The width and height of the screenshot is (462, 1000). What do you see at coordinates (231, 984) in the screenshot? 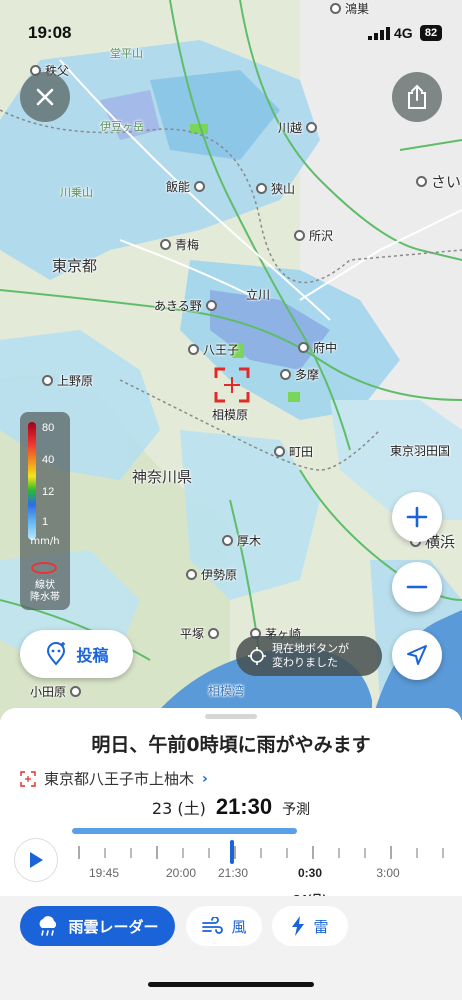
I see `home-indicator` at bounding box center [231, 984].